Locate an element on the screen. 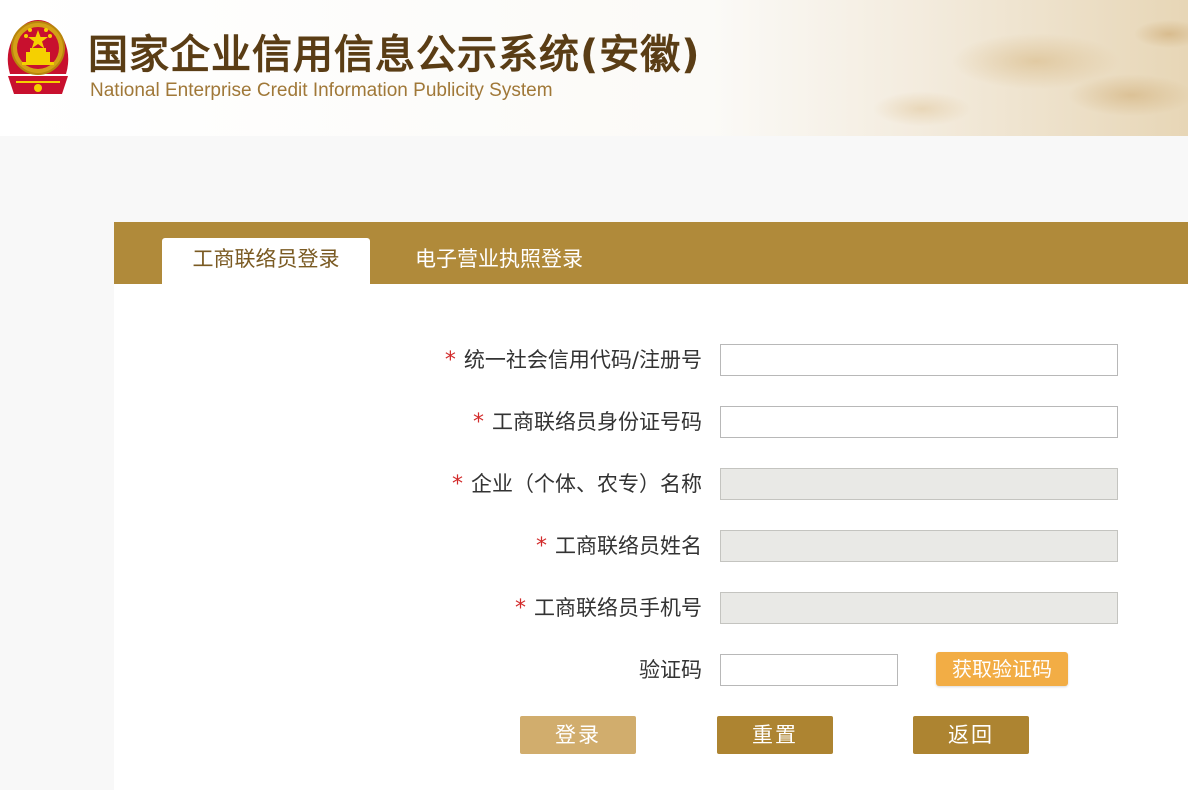 The width and height of the screenshot is (1188, 790). form-row-liaison-phone: * 工商联络员手机号 is located at coordinates (651, 608).